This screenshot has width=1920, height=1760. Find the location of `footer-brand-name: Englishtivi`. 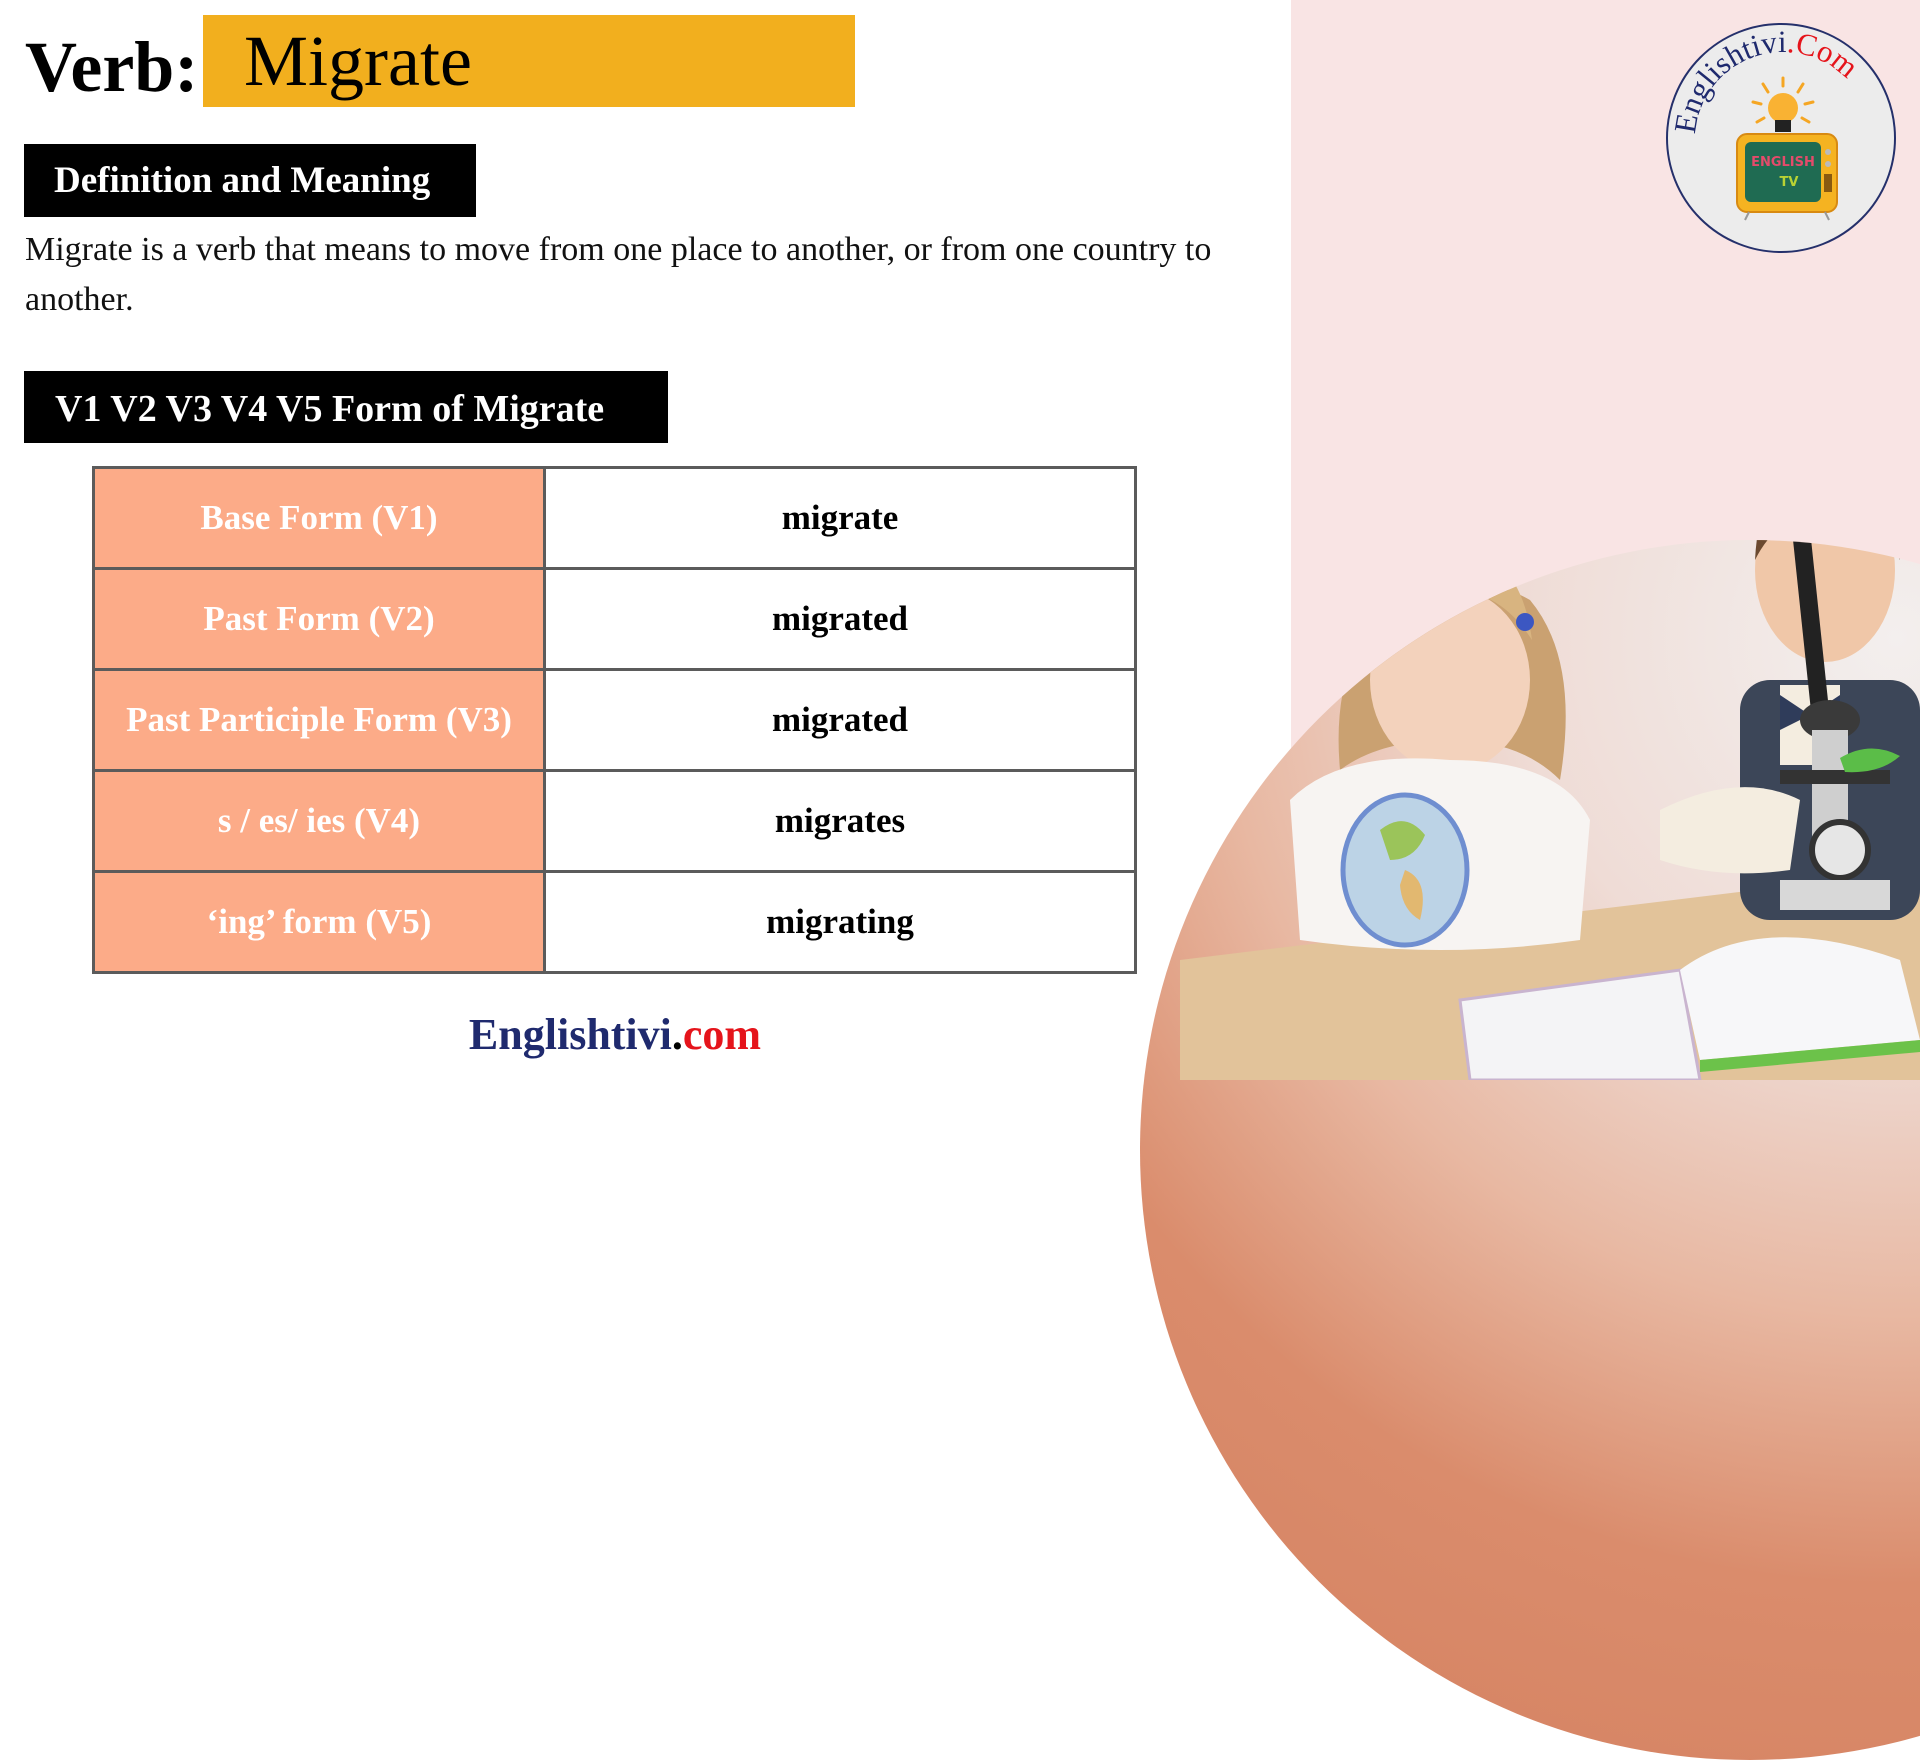

footer-brand-name: Englishtivi is located at coordinates (570, 1034).